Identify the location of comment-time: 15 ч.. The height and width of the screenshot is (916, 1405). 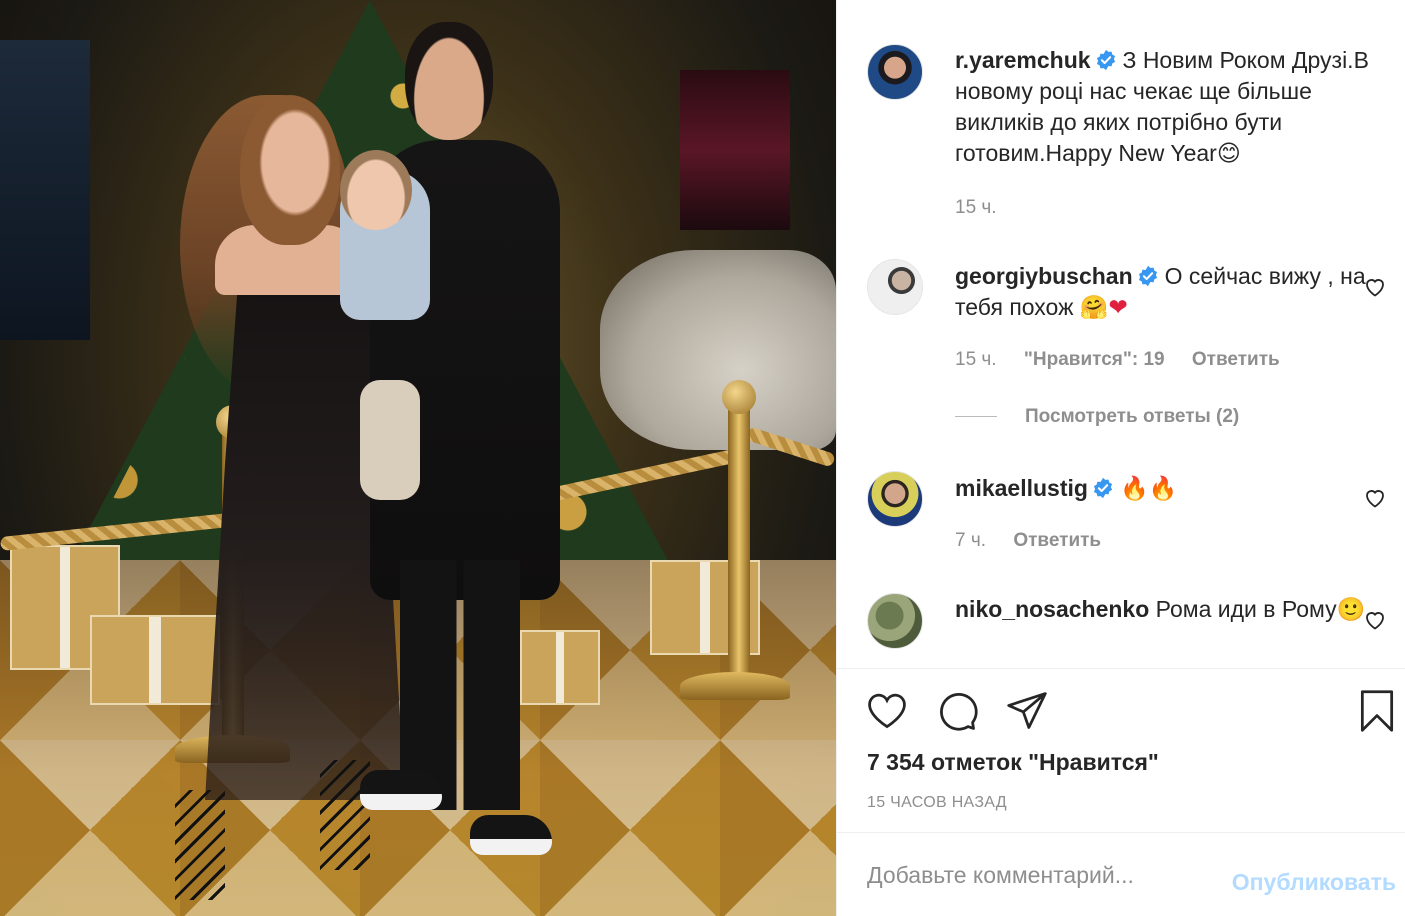
(976, 359).